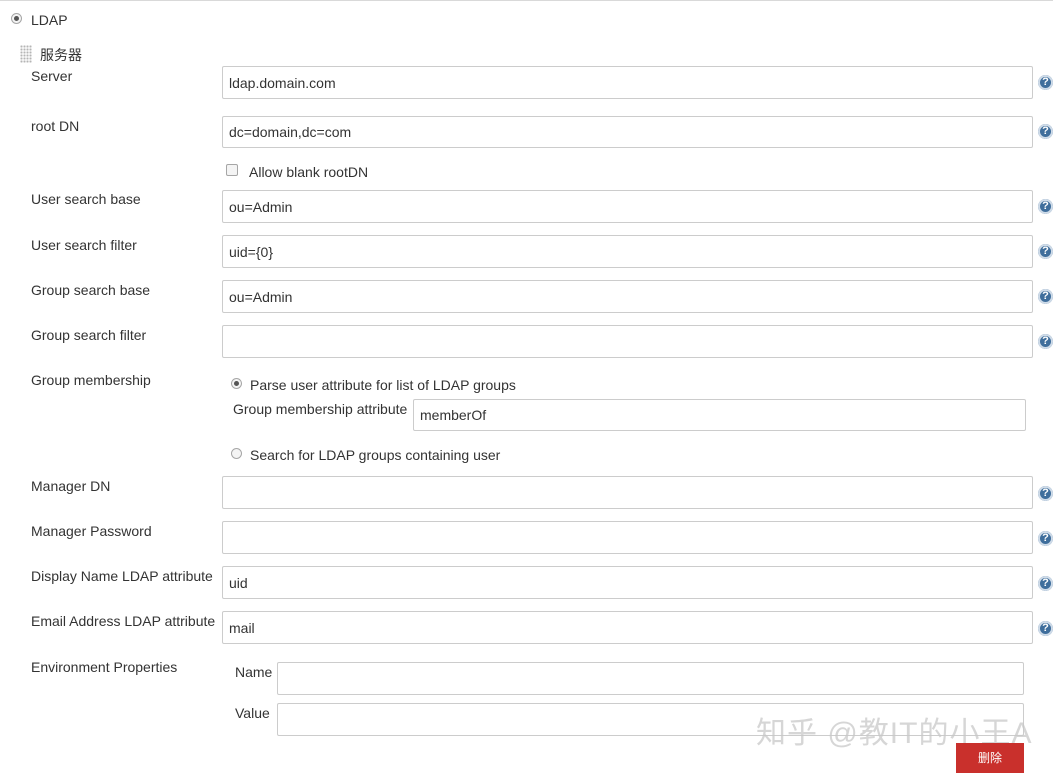  What do you see at coordinates (71, 486) in the screenshot?
I see `manager-dn-label: Manager DN` at bounding box center [71, 486].